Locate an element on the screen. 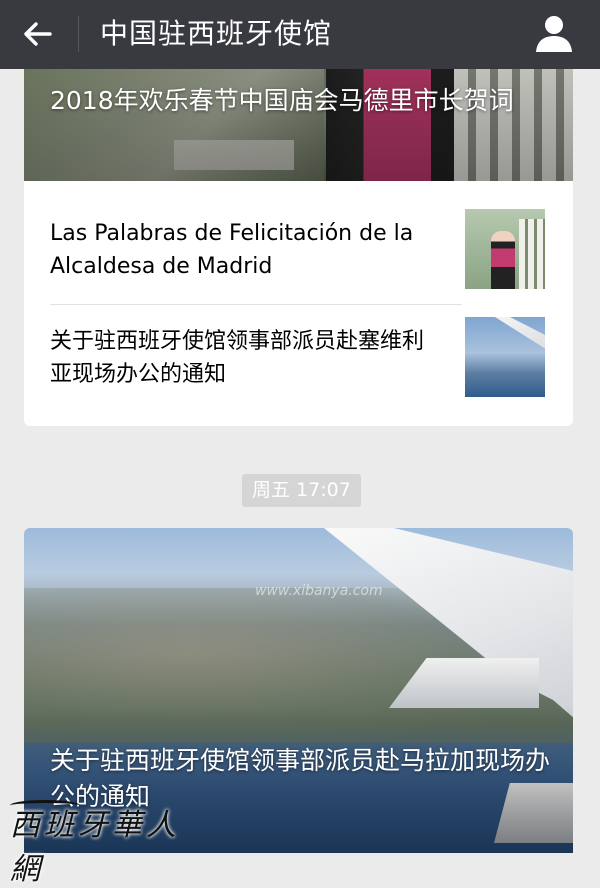  user-icon is located at coordinates (554, 34).